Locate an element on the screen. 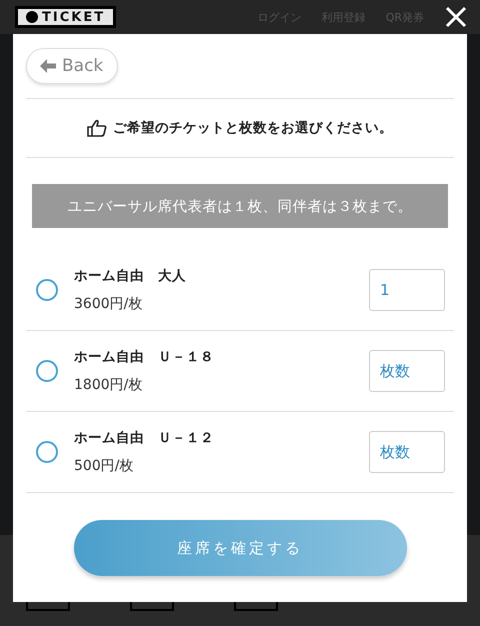  confirm-button: 座席を確定する is located at coordinates (240, 548).